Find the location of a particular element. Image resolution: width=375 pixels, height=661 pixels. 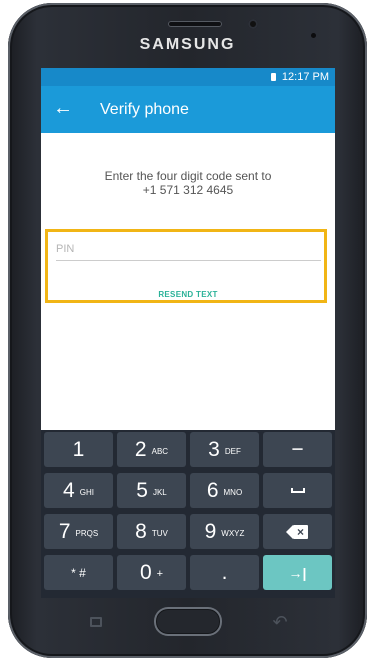

key-sub-label: PRQS is located at coordinates (87, 533).